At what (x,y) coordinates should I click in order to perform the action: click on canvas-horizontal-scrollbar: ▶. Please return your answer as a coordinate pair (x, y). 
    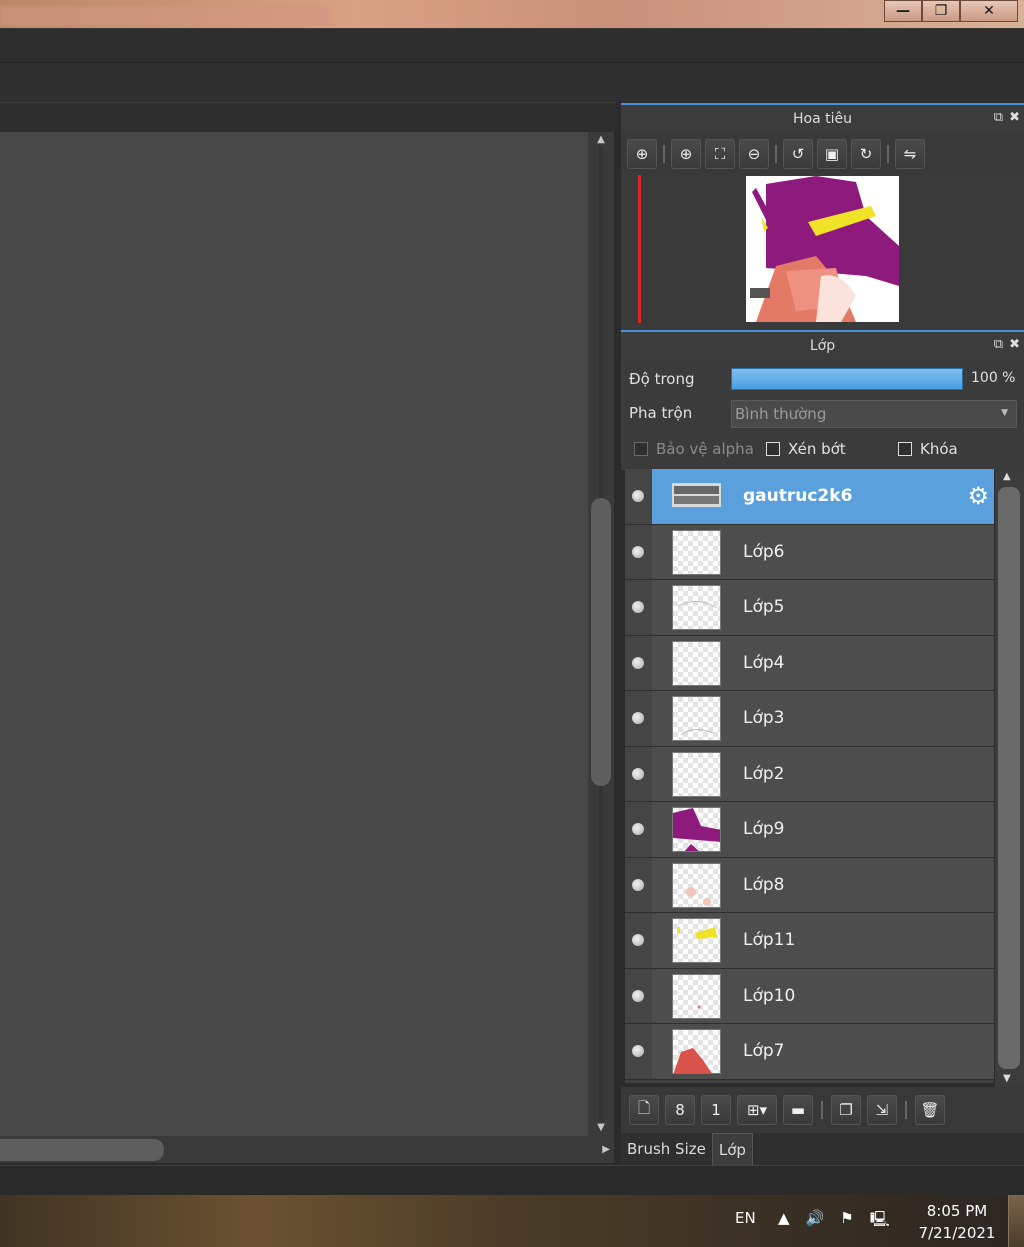
    Looking at the image, I should click on (307, 1150).